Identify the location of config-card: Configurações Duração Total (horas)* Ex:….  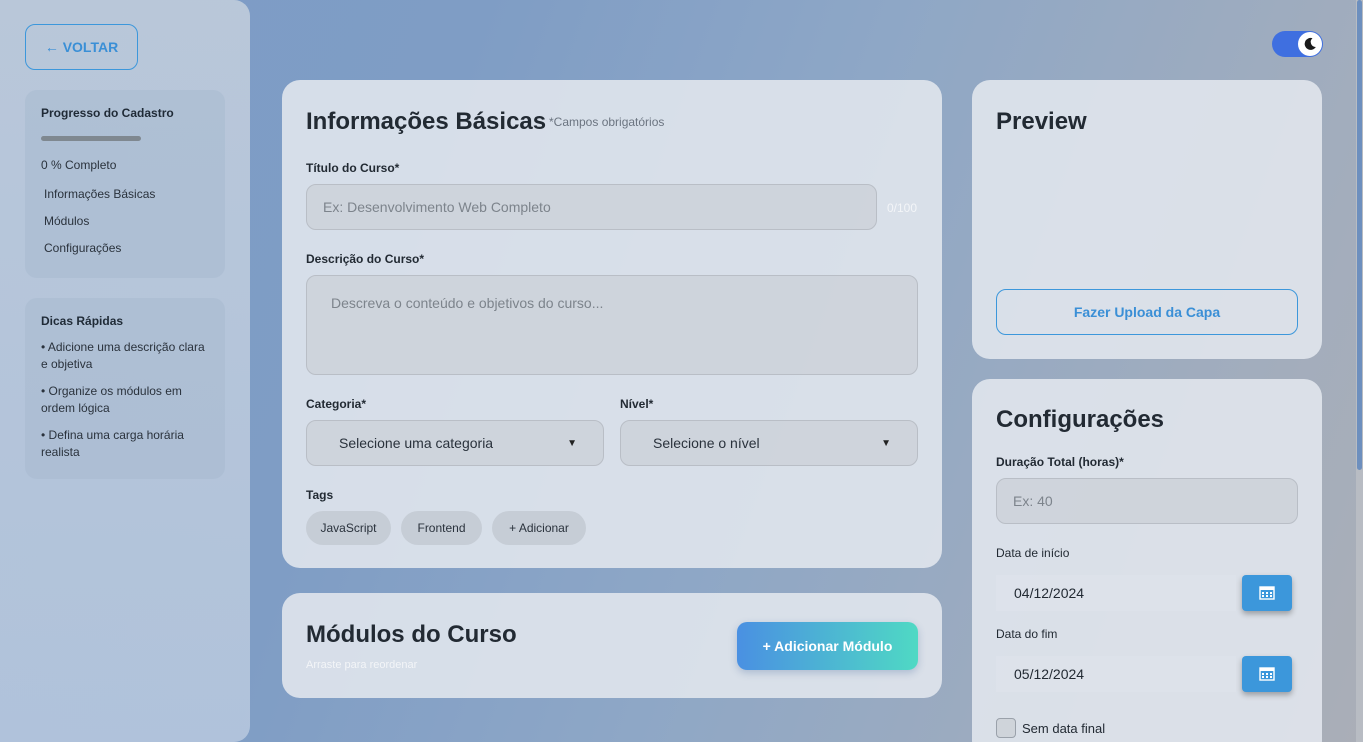
(1147, 560).